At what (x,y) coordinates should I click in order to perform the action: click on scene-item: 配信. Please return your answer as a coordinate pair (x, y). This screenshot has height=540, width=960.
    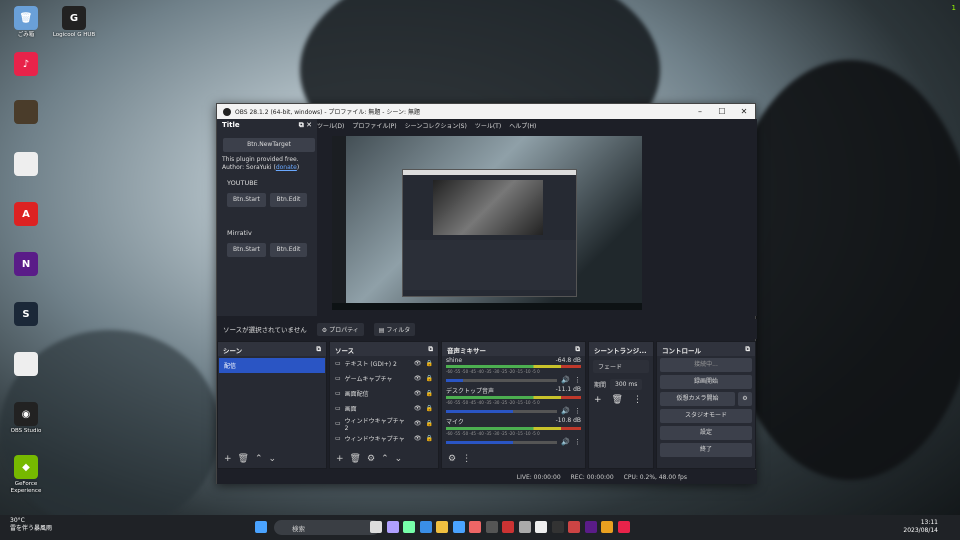
    Looking at the image, I should click on (272, 365).